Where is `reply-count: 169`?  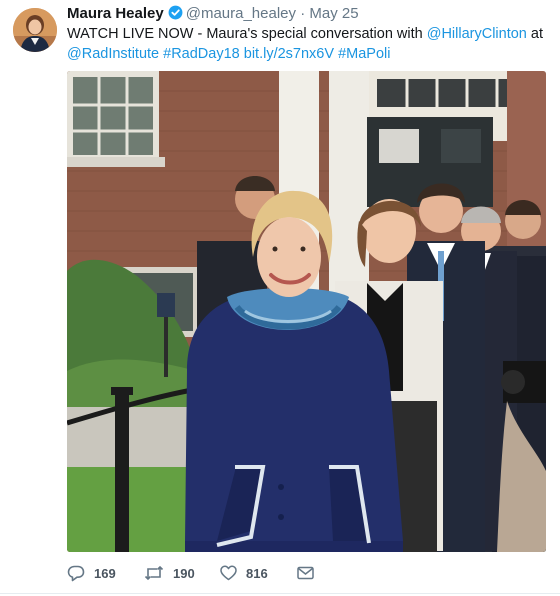
reply-count: 169 is located at coordinates (105, 573).